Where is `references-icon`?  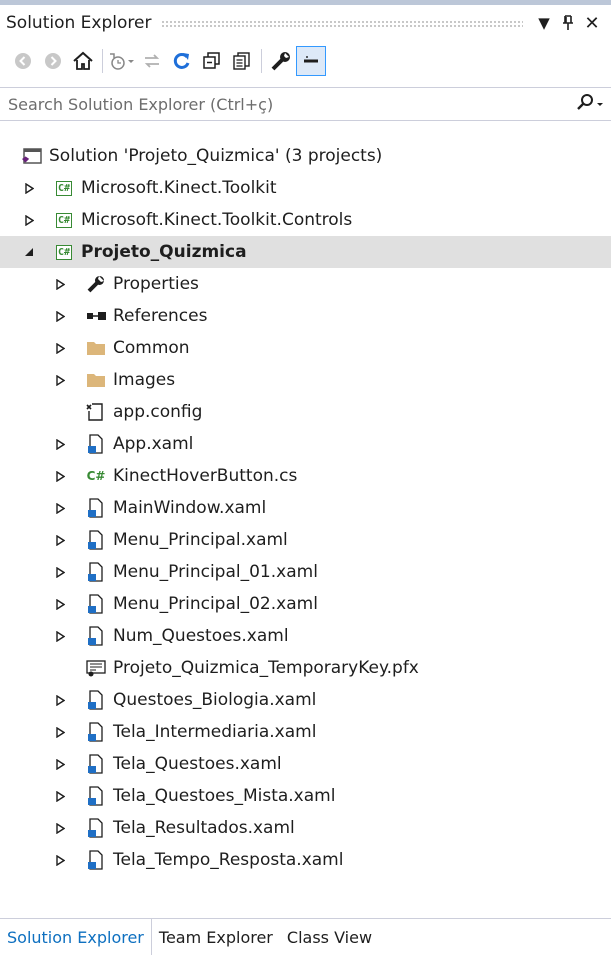 references-icon is located at coordinates (96, 316).